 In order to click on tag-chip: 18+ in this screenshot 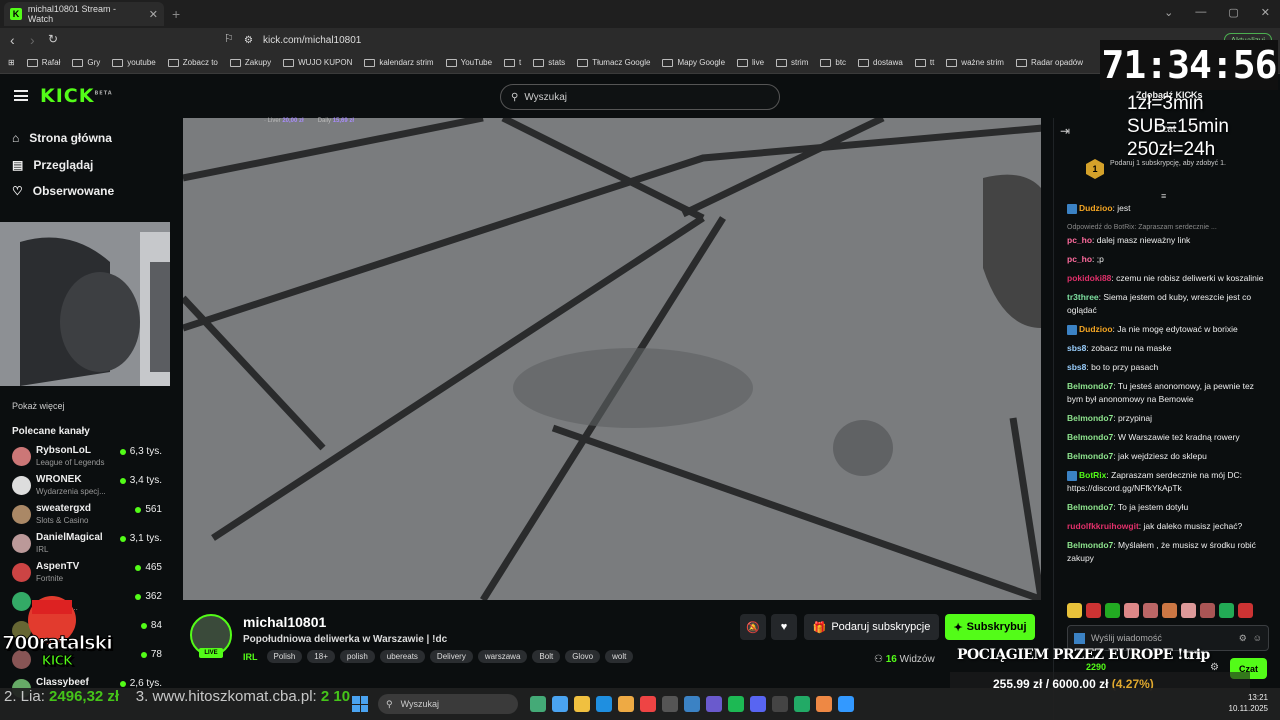, I will do `click(321, 656)`.